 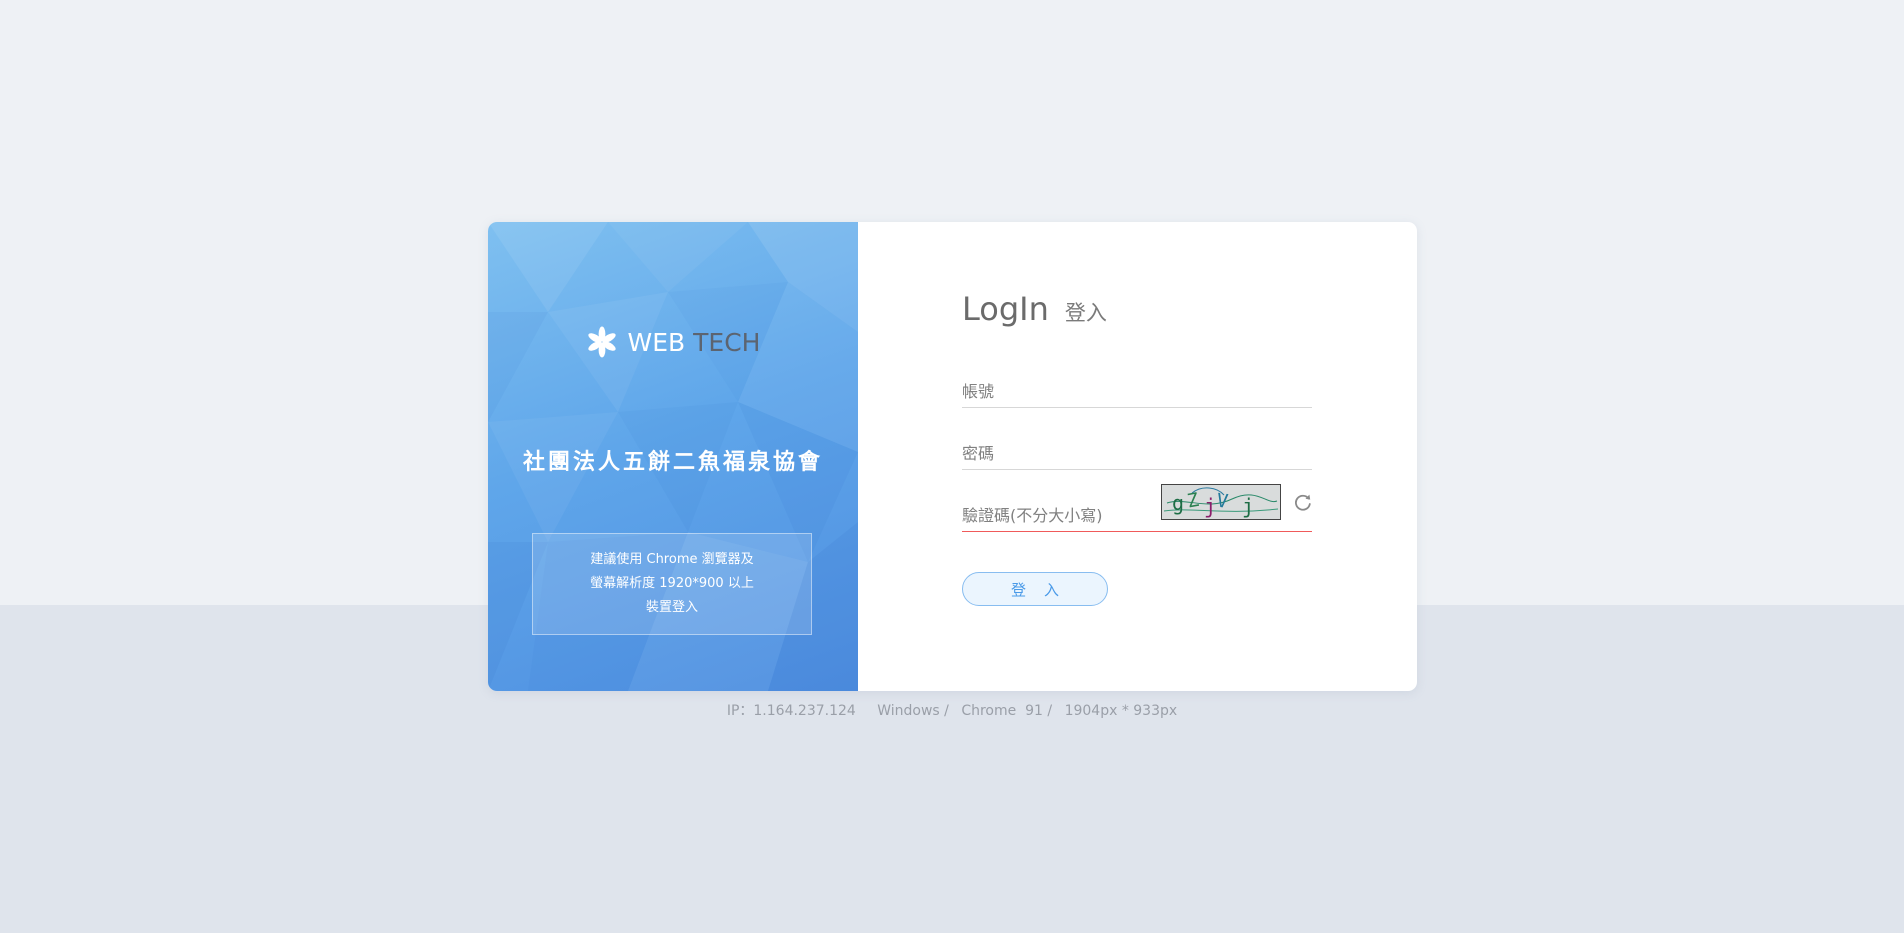 I want to click on refresh-icon, so click(x=1303, y=502).